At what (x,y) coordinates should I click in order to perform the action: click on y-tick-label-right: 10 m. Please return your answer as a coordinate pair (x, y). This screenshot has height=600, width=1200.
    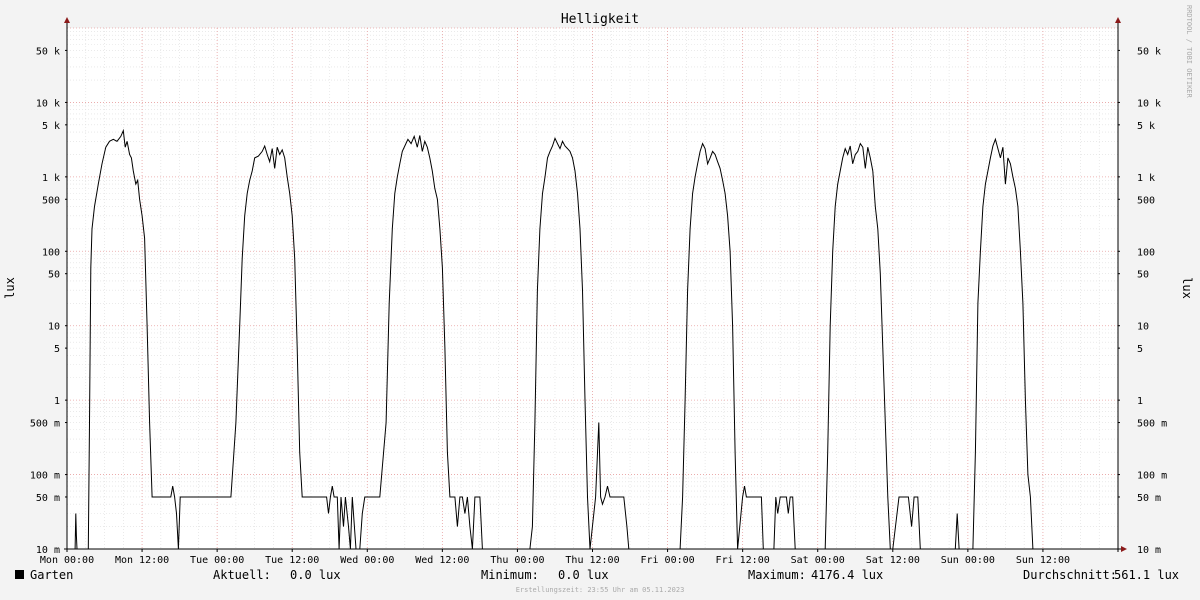
    Looking at the image, I should click on (1149, 550).